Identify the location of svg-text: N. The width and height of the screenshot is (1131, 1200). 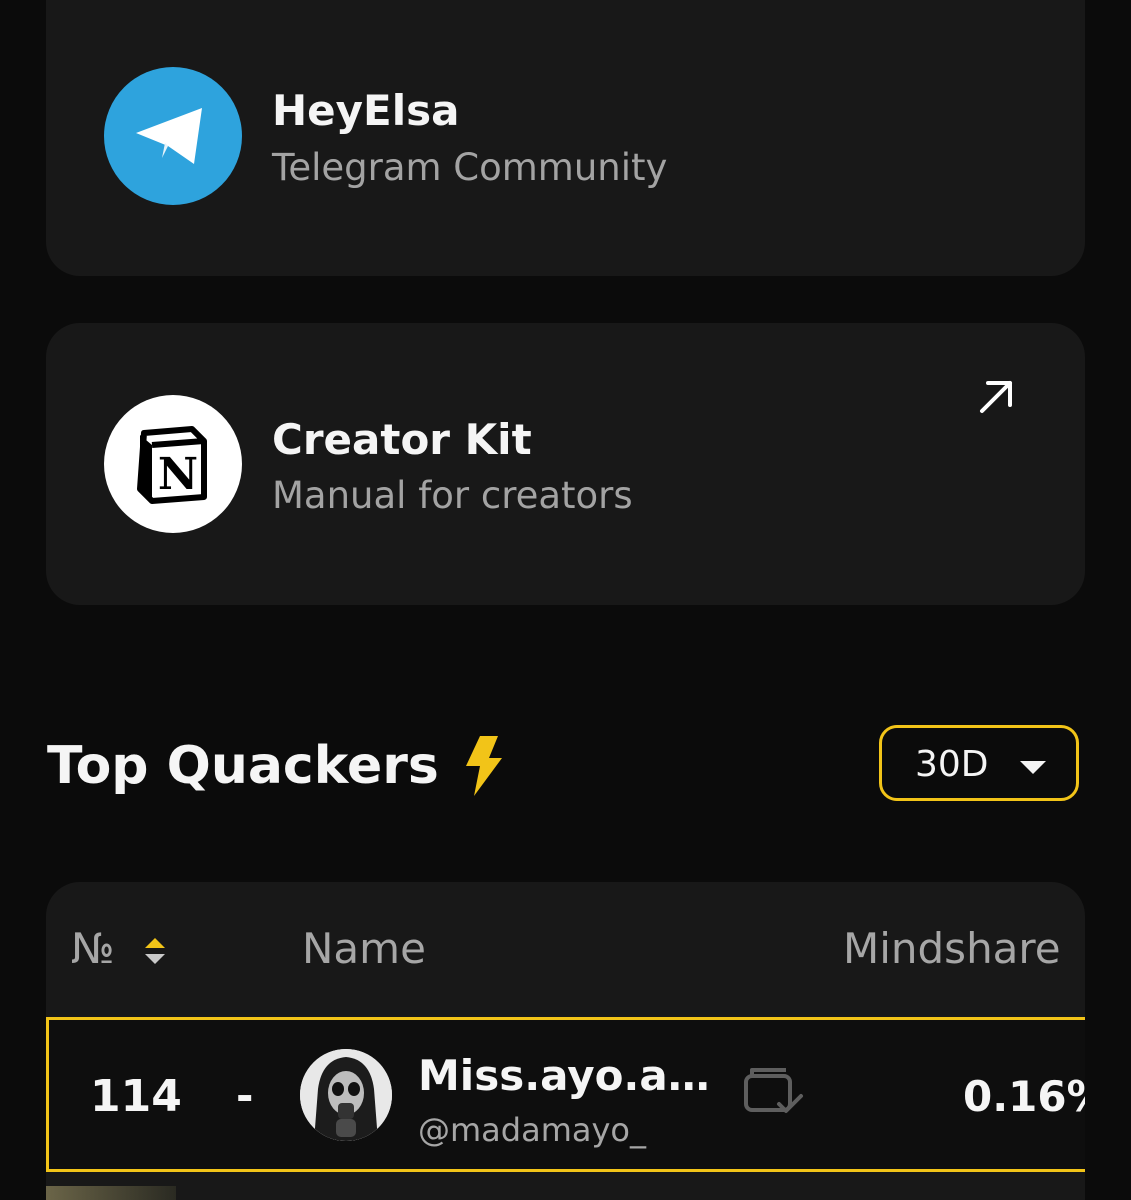
(178, 474).